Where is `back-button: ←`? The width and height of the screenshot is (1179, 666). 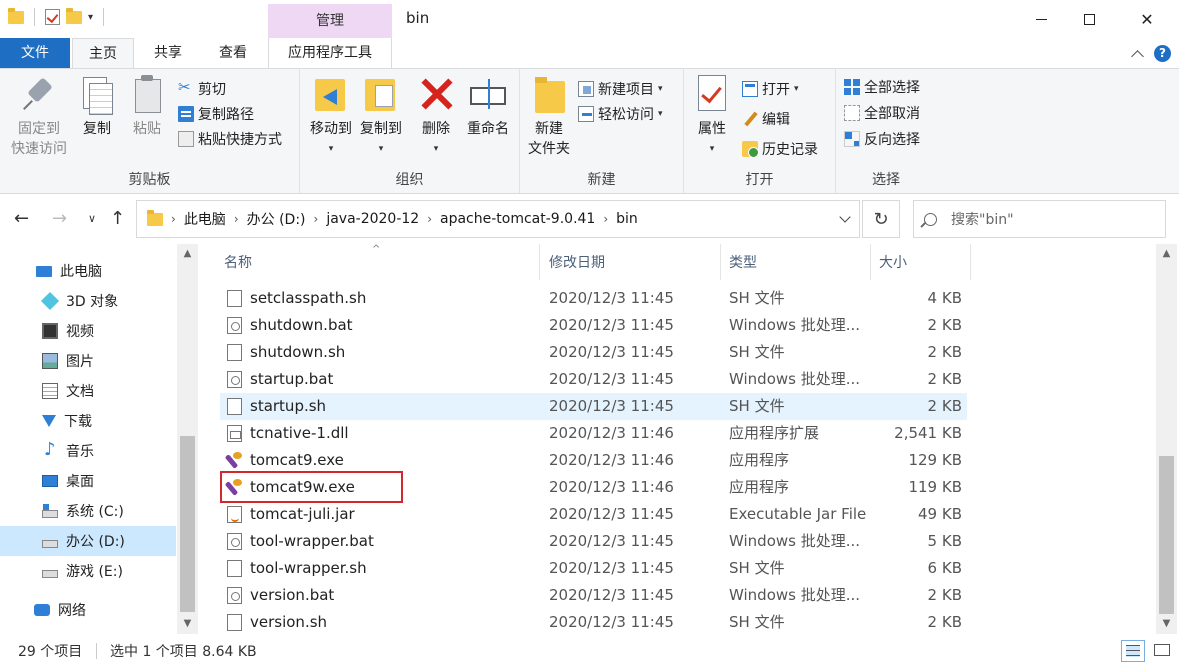 back-button: ← is located at coordinates (21, 218).